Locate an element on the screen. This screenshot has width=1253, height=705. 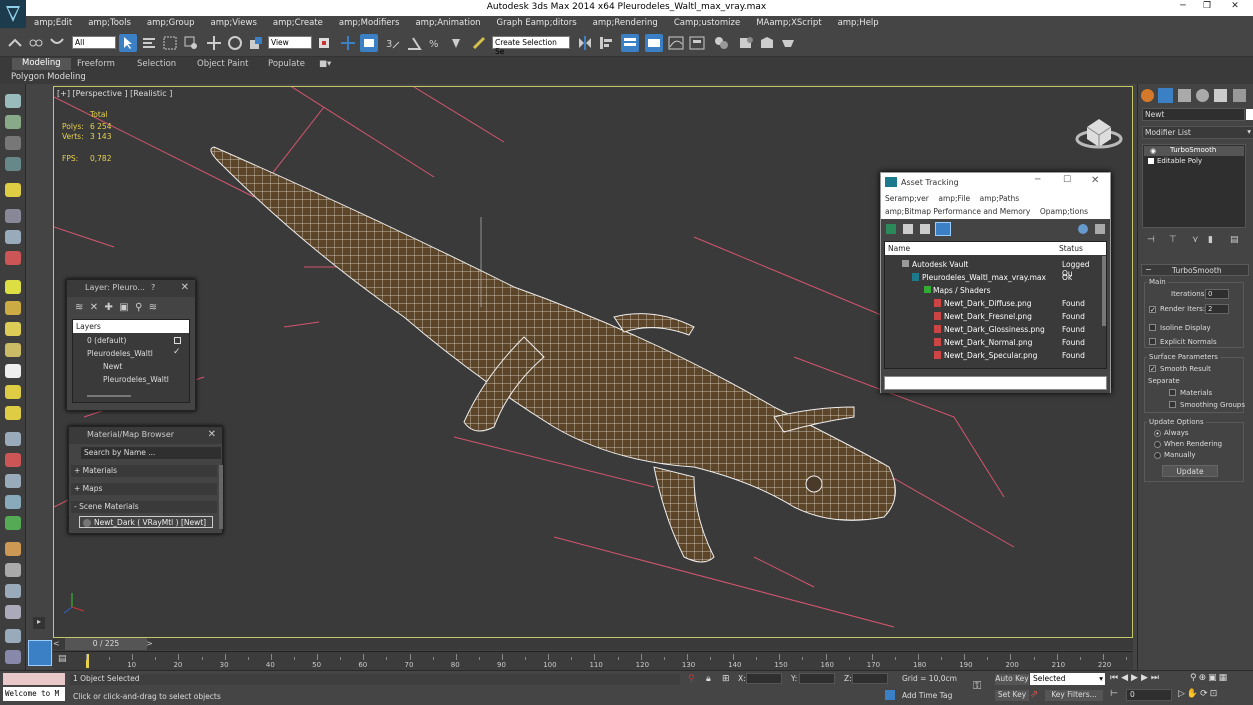
key-mode-toggle-icon: ⊢ is located at coordinates (1114, 694).